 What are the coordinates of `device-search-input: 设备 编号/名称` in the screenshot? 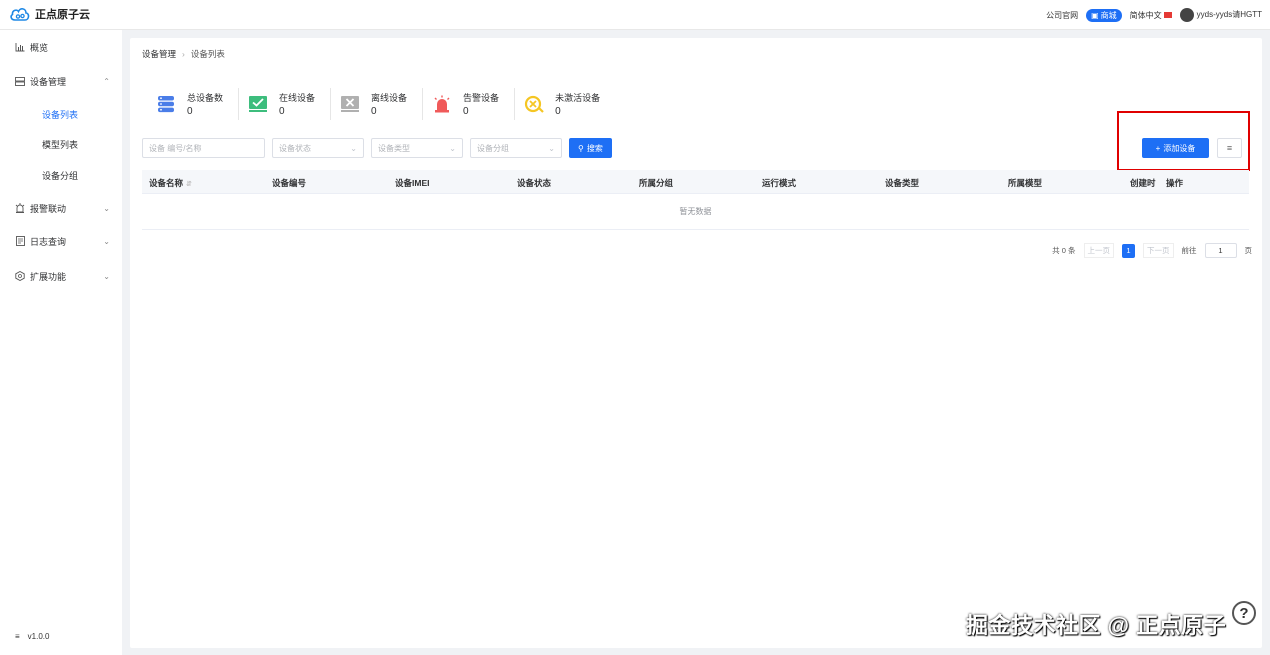 It's located at (203, 148).